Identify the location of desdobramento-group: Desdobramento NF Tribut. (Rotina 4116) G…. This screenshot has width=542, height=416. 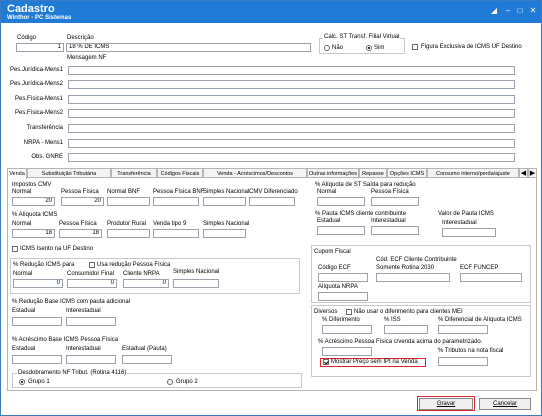
(157, 379).